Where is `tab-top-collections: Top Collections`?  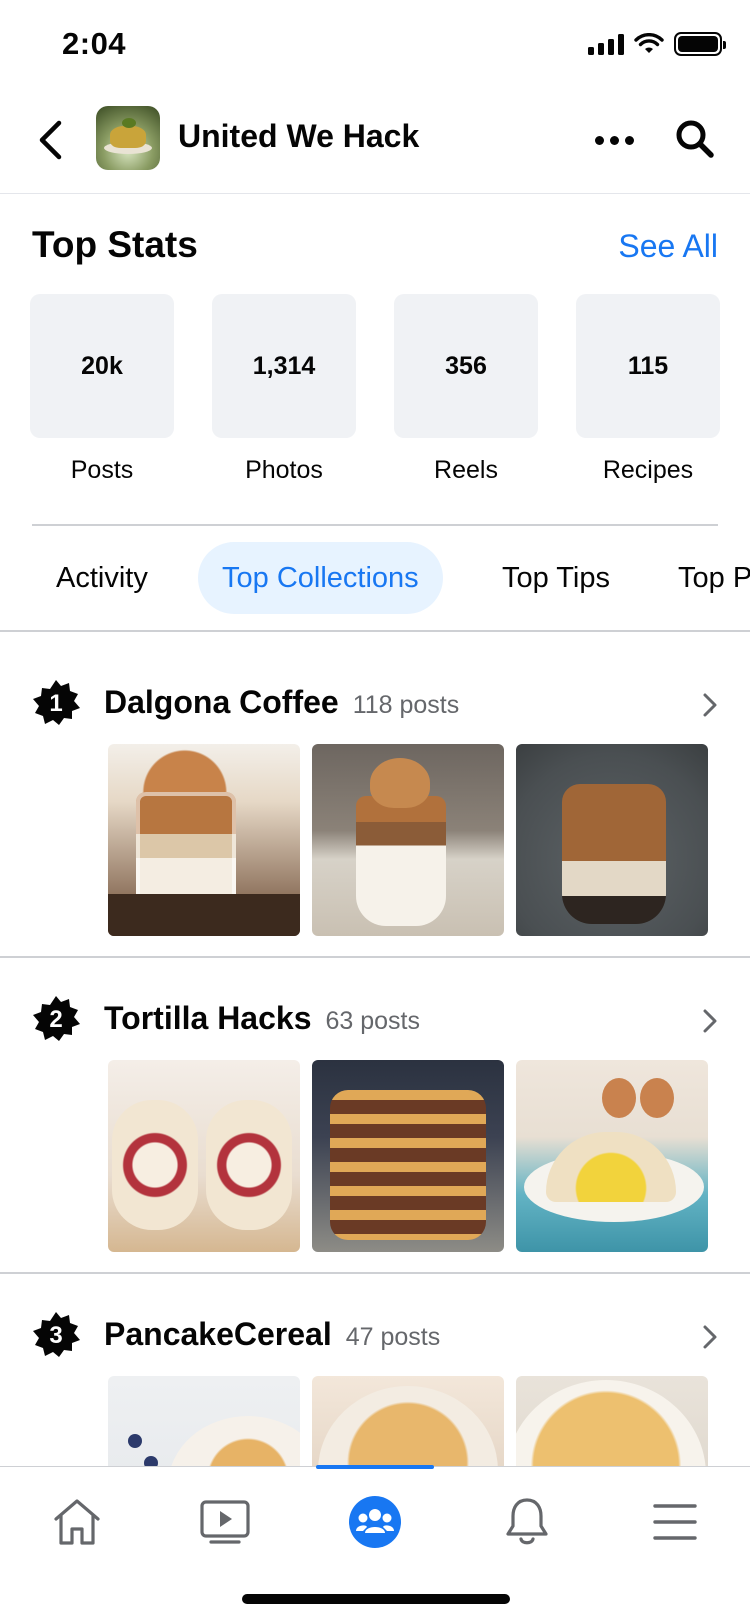 tab-top-collections: Top Collections is located at coordinates (320, 578).